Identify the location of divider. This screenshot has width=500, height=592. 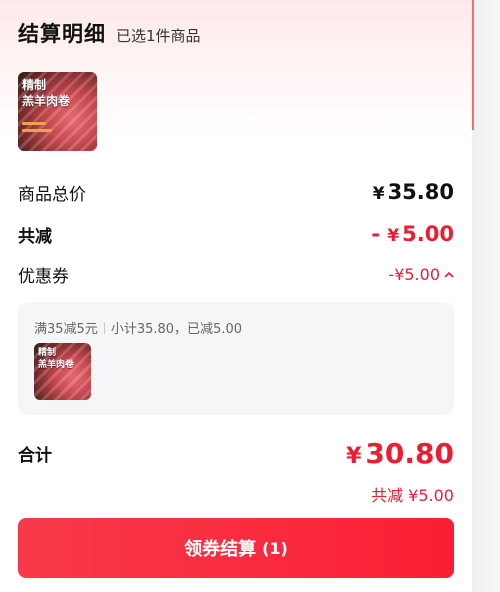
(104, 327).